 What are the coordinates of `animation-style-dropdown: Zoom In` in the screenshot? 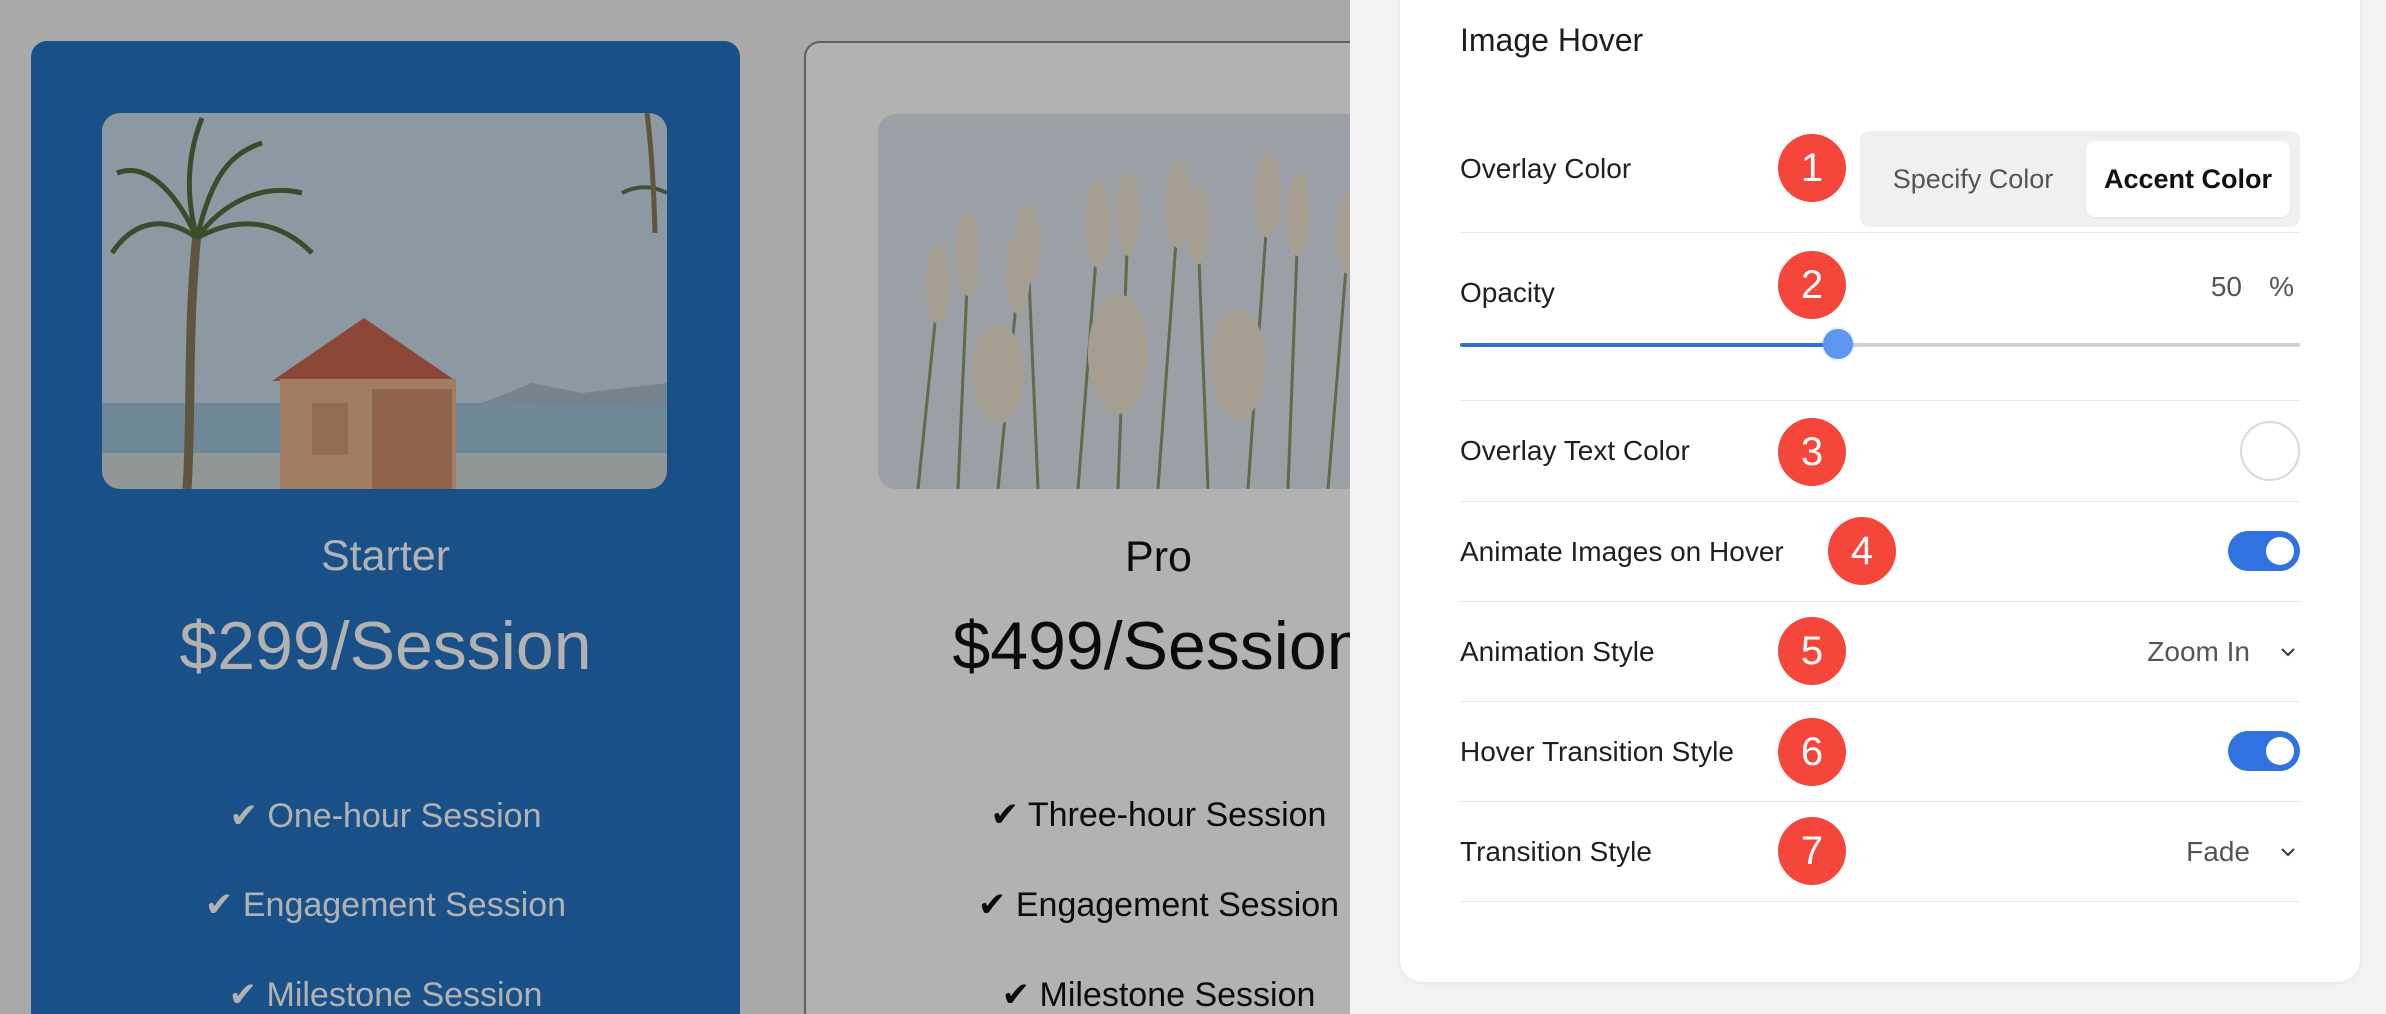 It's located at (2198, 652).